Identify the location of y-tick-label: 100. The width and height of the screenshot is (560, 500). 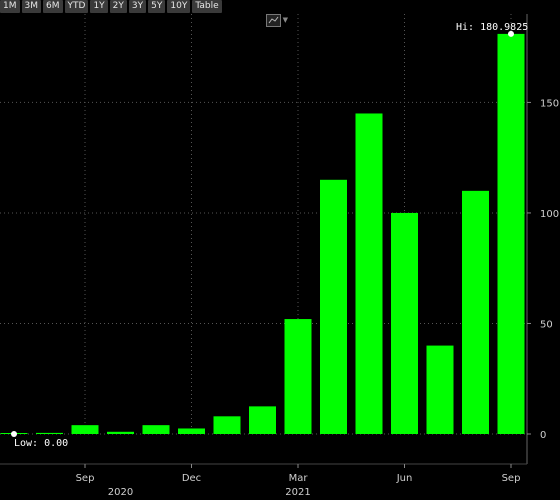
(549, 214).